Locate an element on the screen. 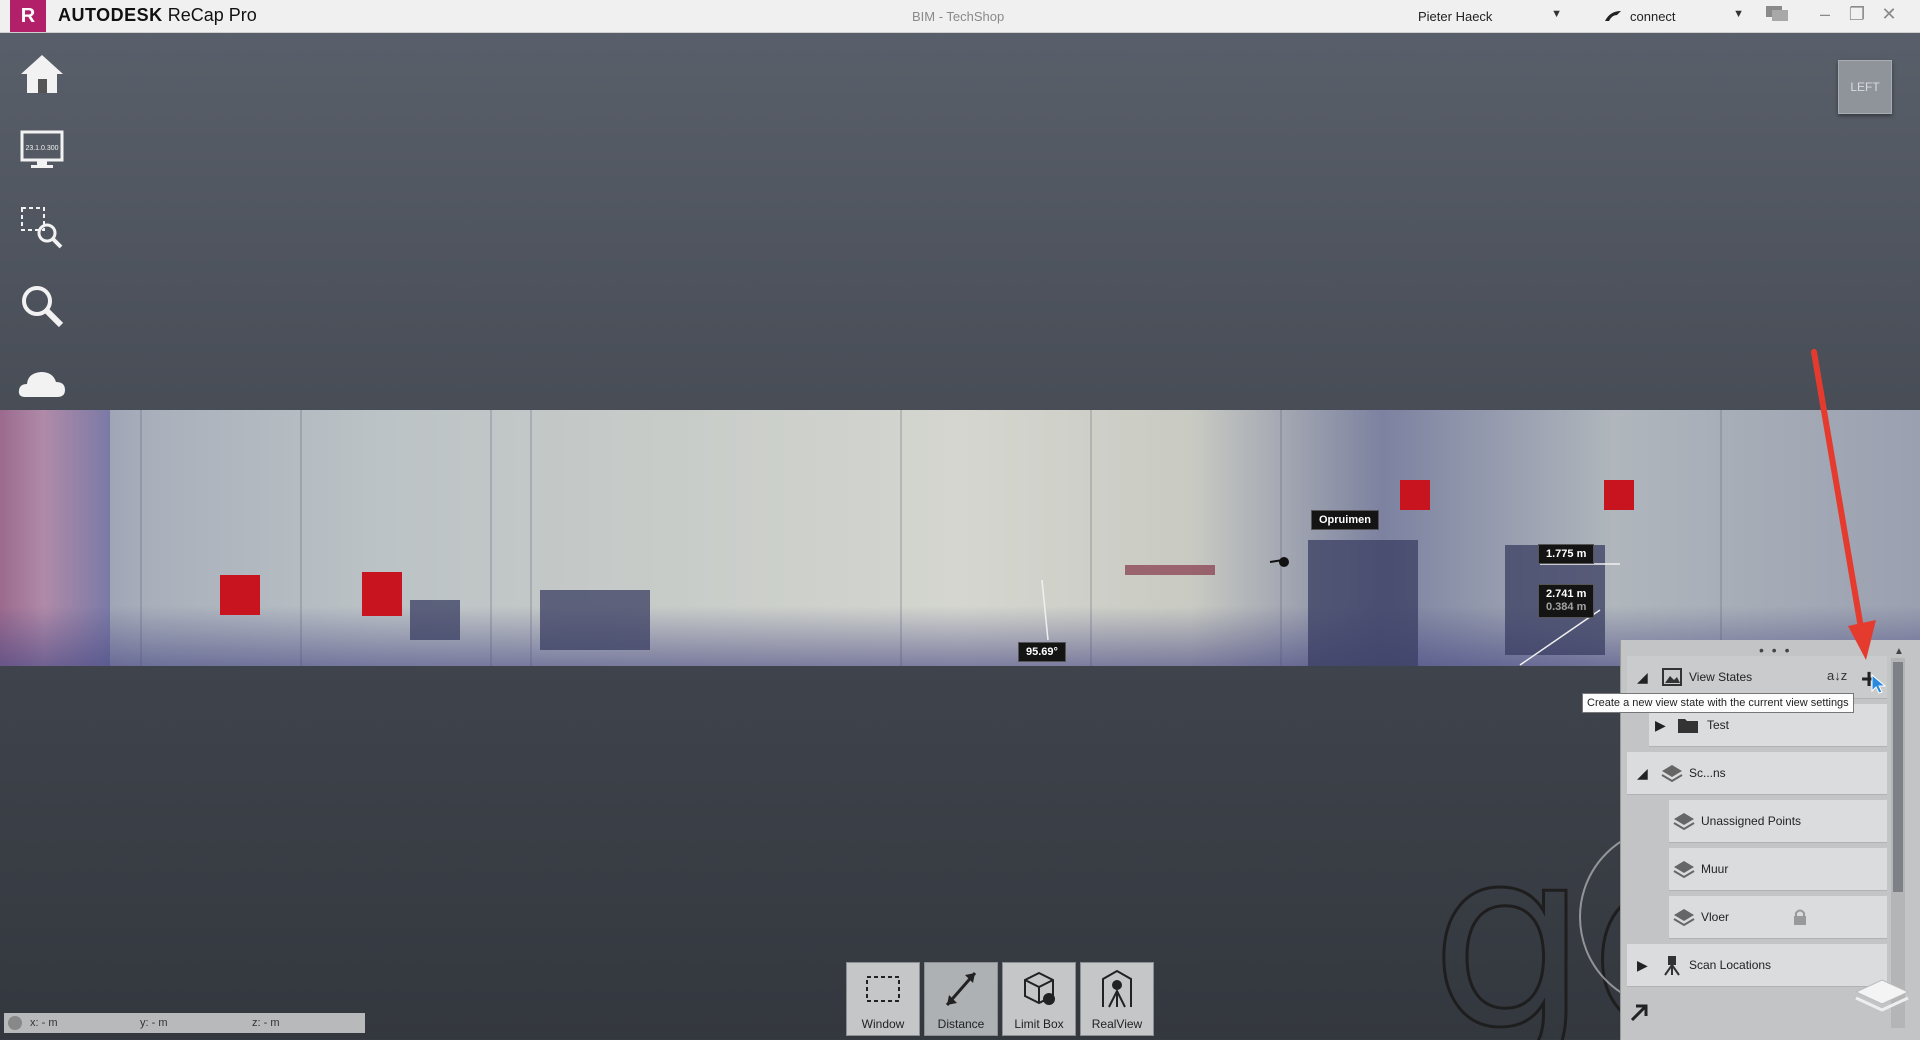 This screenshot has width=1920, height=1040. measurement-label: 2.741 m 0.384 m is located at coordinates (1566, 601).